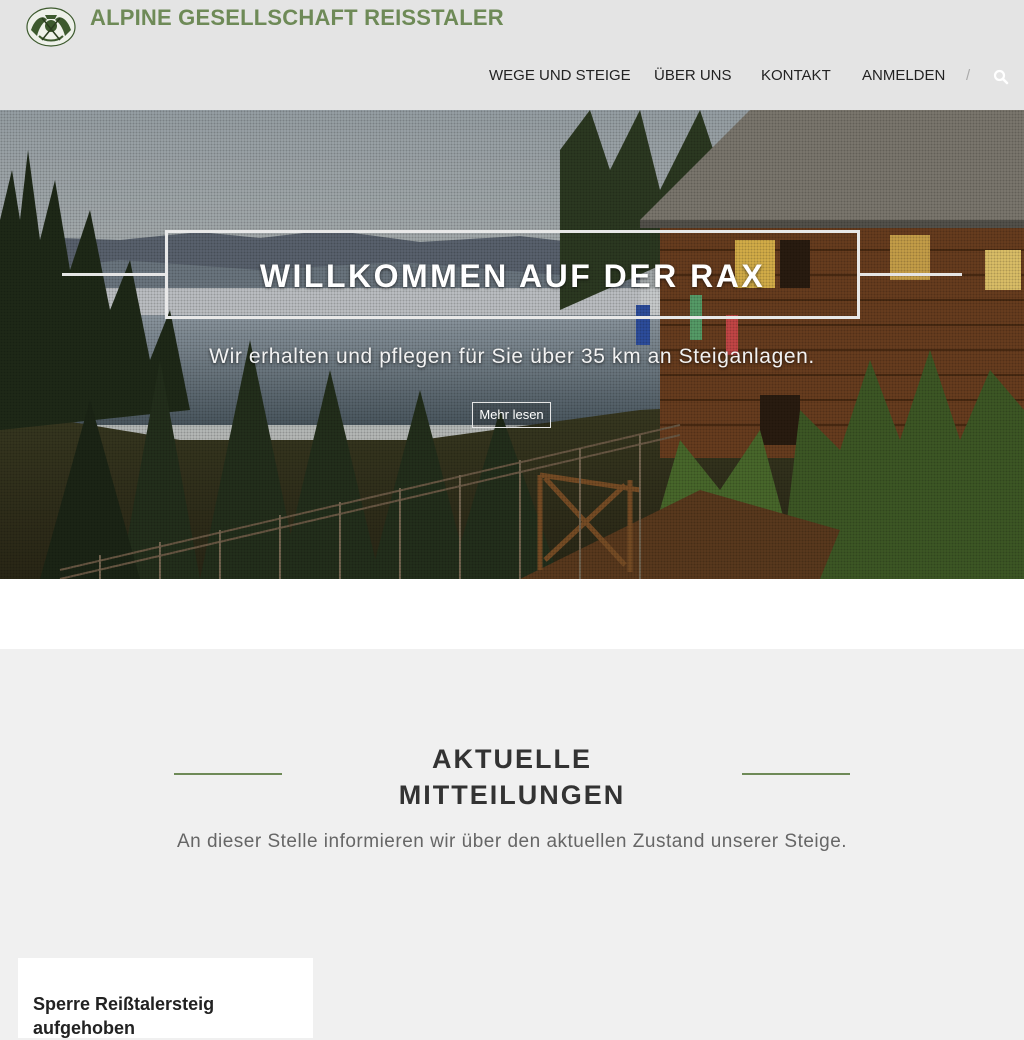 This screenshot has width=1024, height=1040. I want to click on nav-item-ueber-uns: ÜBER UNS, so click(693, 75).